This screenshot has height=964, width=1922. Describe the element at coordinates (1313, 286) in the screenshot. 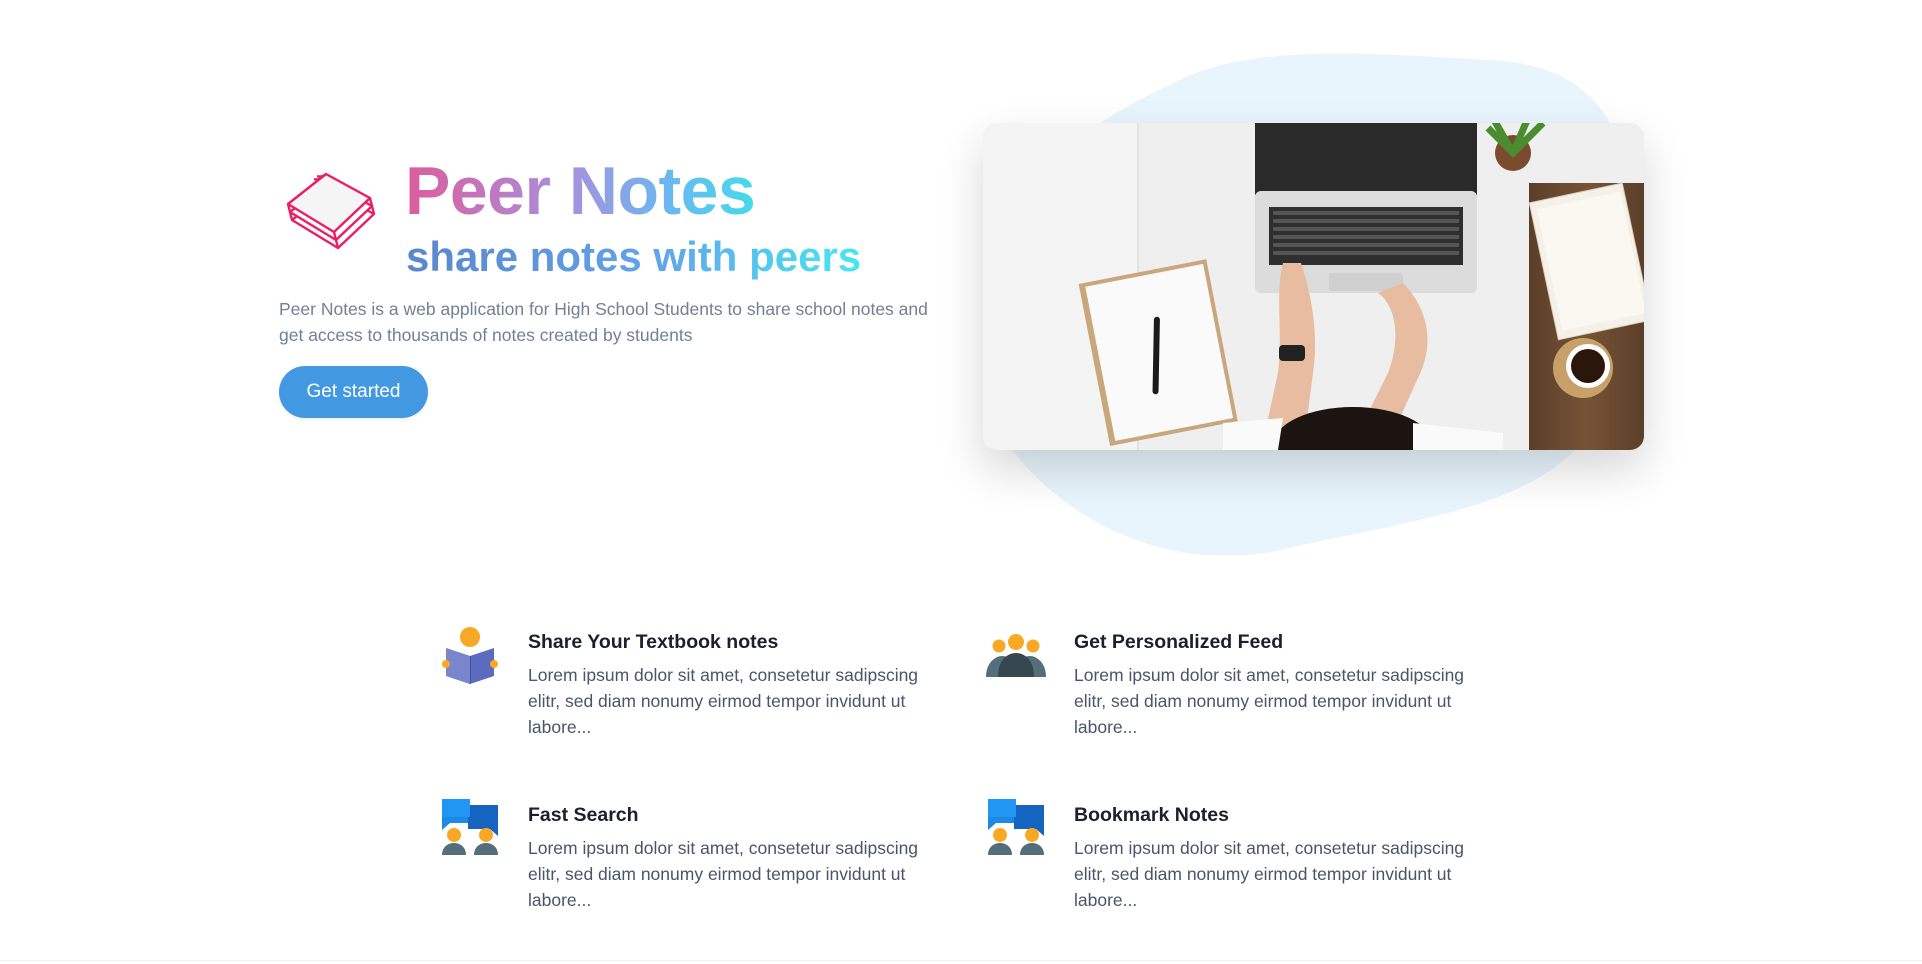

I see `hero-image` at that location.